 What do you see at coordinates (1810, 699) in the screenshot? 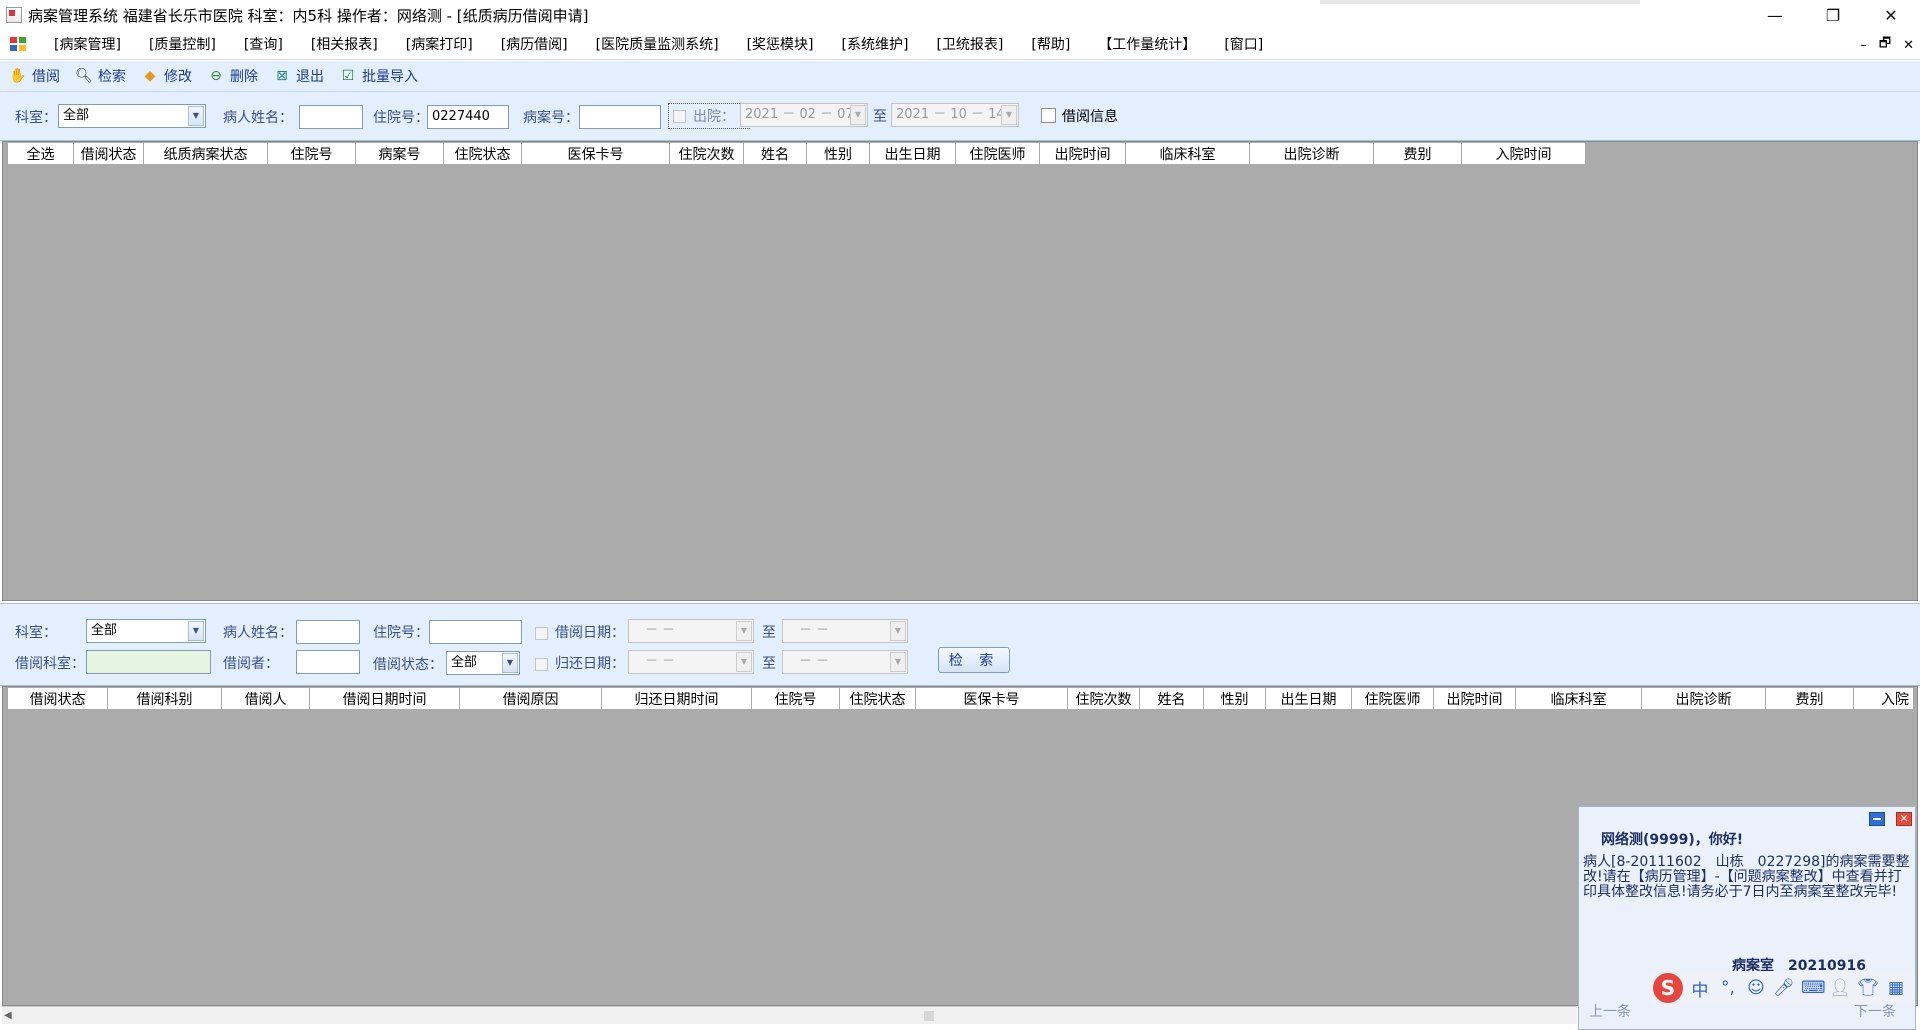
I see `col-fee-type: 费别` at bounding box center [1810, 699].